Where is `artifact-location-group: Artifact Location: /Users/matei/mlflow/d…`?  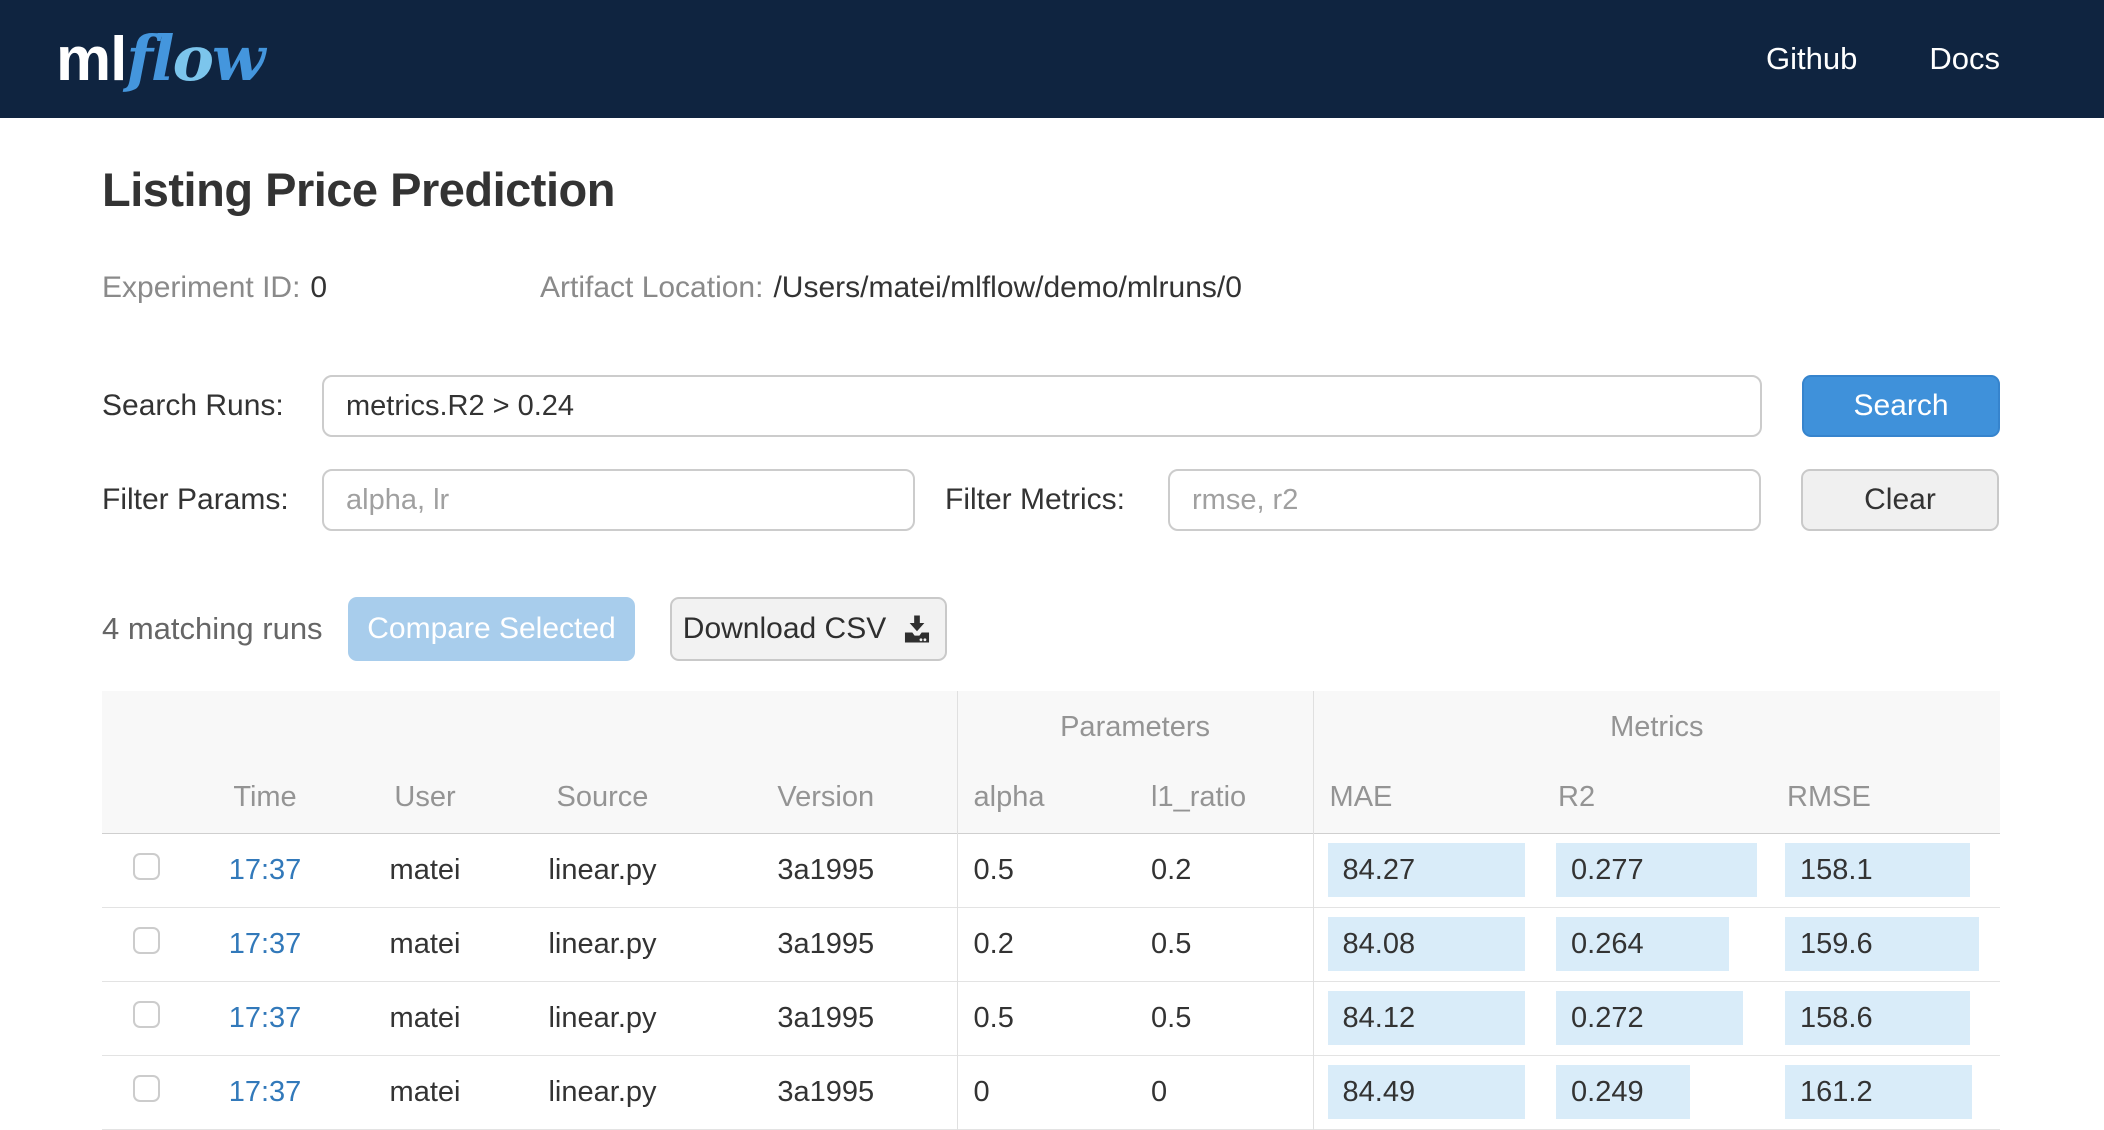 artifact-location-group: Artifact Location: /Users/matei/mlflow/d… is located at coordinates (891, 288).